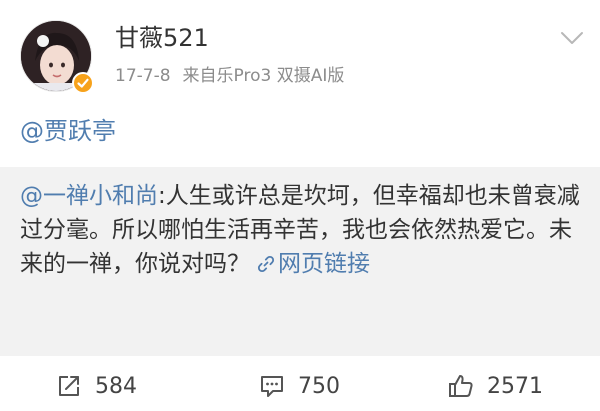 Image resolution: width=600 pixels, height=411 pixels. I want to click on repost-button: 584, so click(96, 386).